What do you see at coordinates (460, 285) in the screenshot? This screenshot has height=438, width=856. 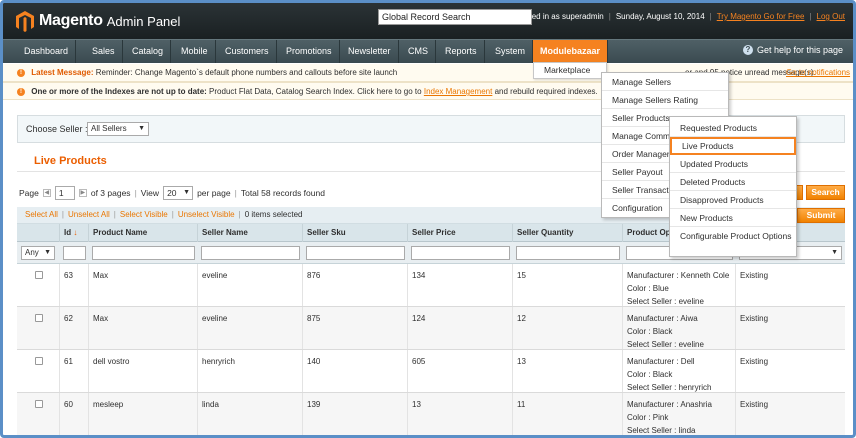 I see `cell-seller-price: 134` at bounding box center [460, 285].